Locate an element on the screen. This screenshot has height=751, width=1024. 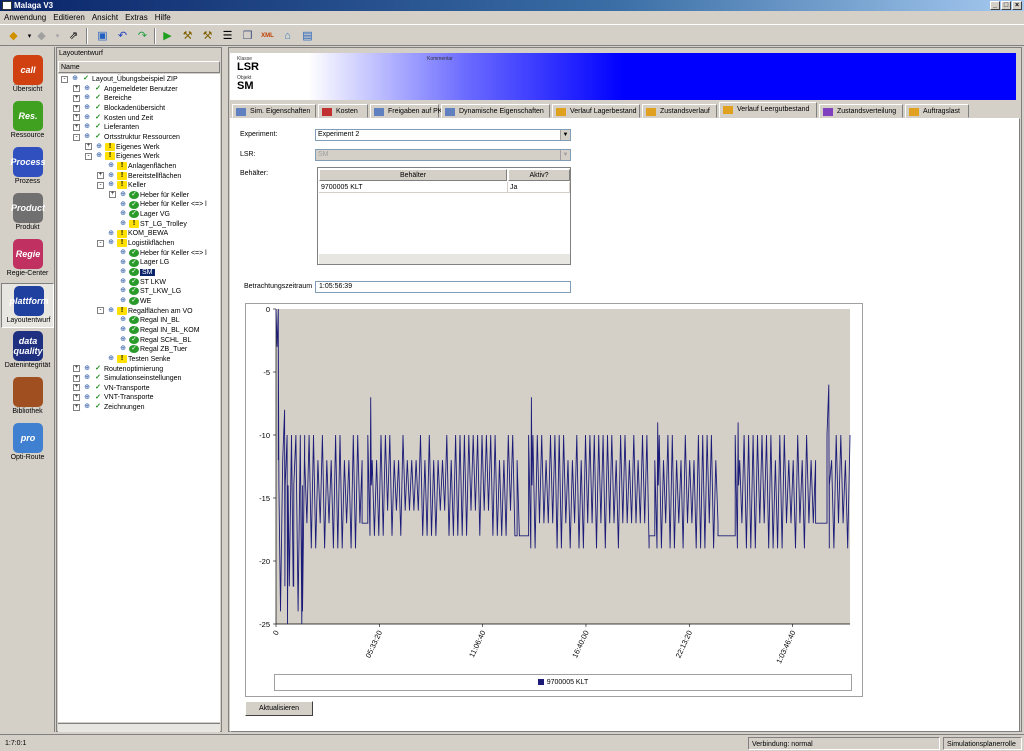
back-icon: ◆ is located at coordinates (13, 35).